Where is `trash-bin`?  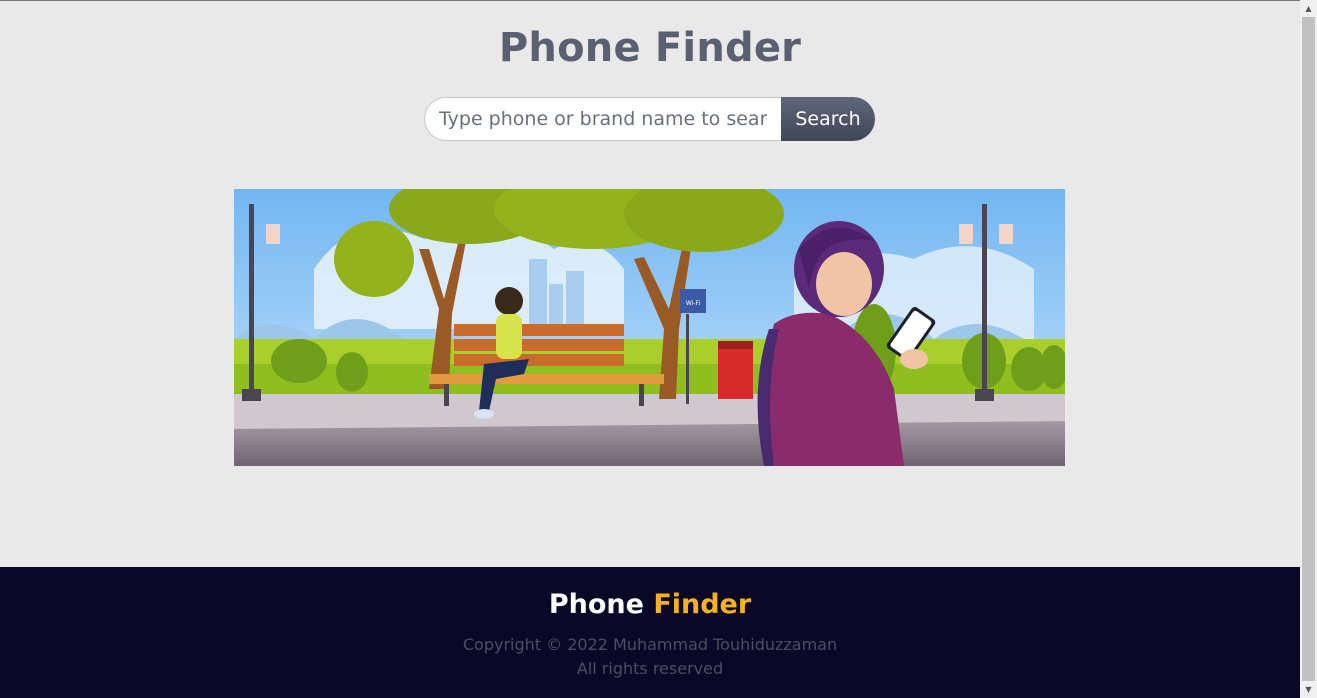 trash-bin is located at coordinates (735, 370).